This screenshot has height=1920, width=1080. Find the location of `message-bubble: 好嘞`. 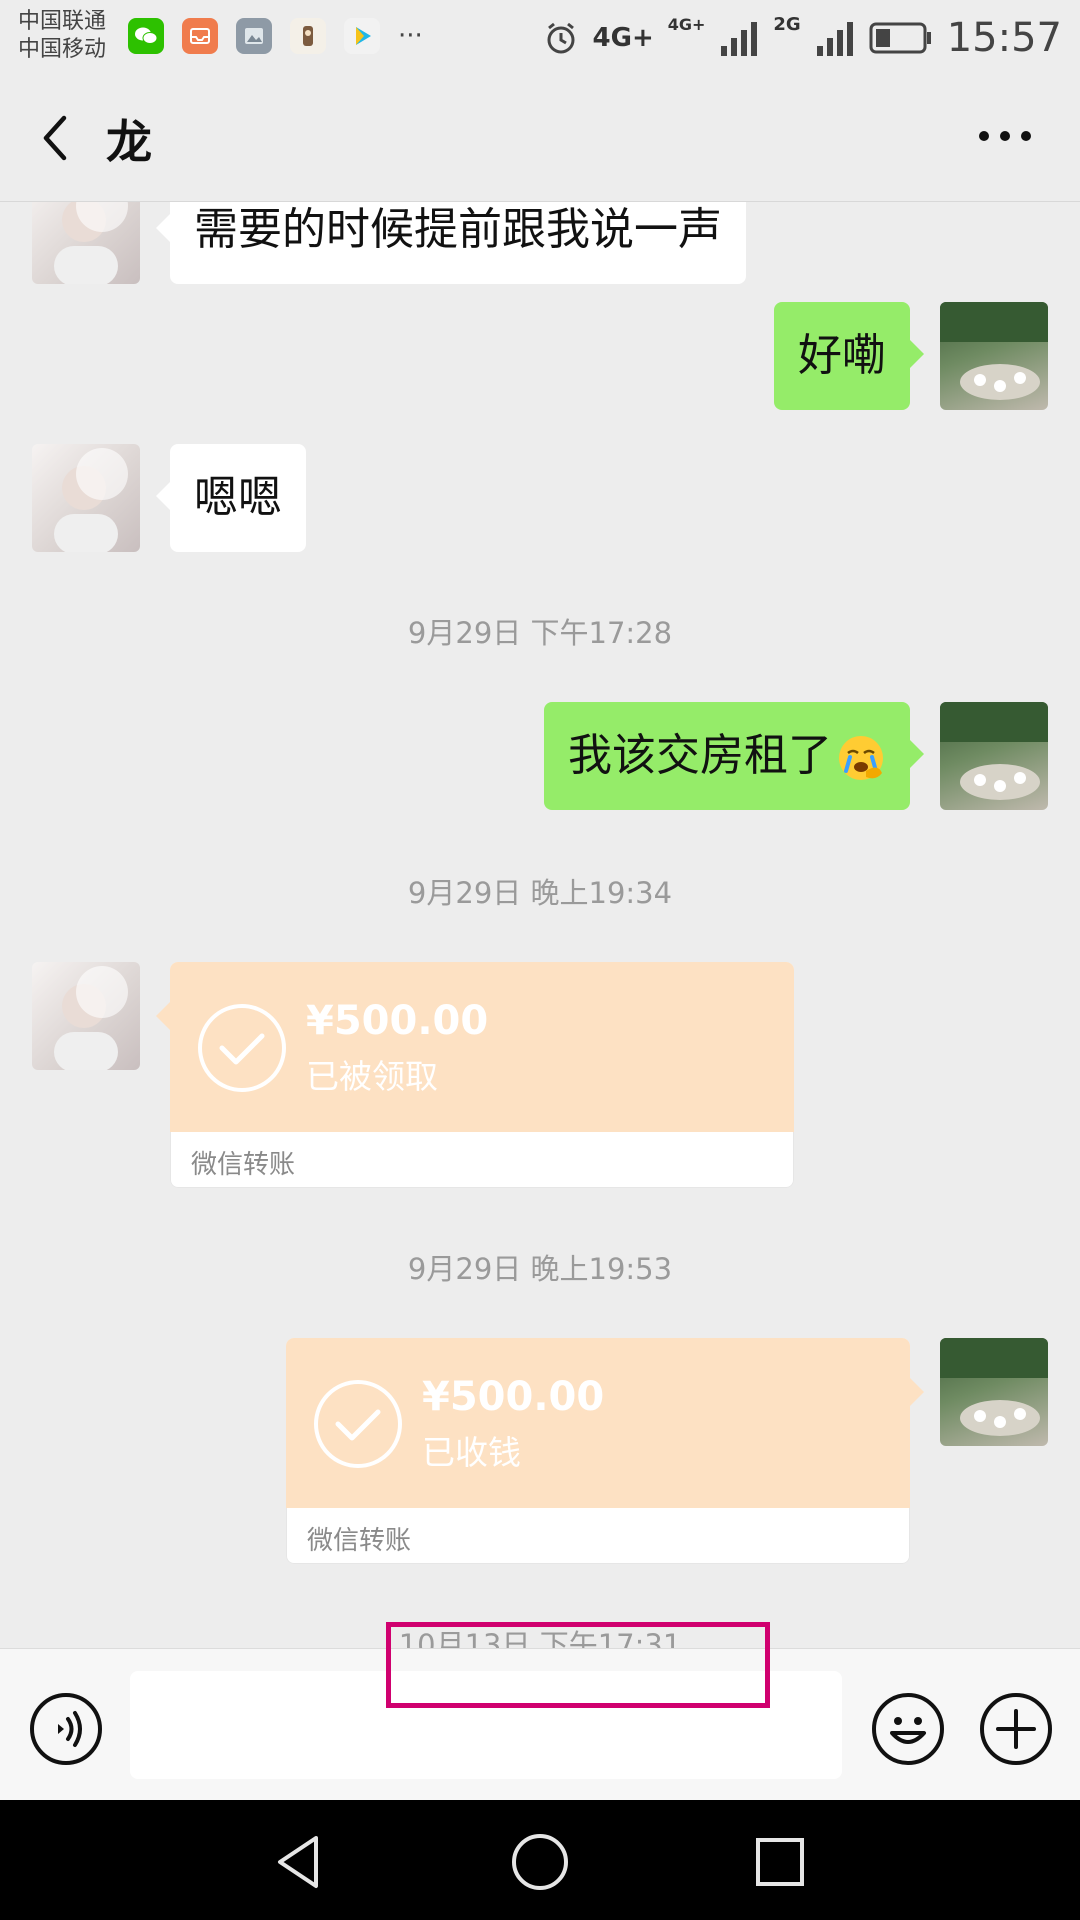

message-bubble: 好嘞 is located at coordinates (849, 356).